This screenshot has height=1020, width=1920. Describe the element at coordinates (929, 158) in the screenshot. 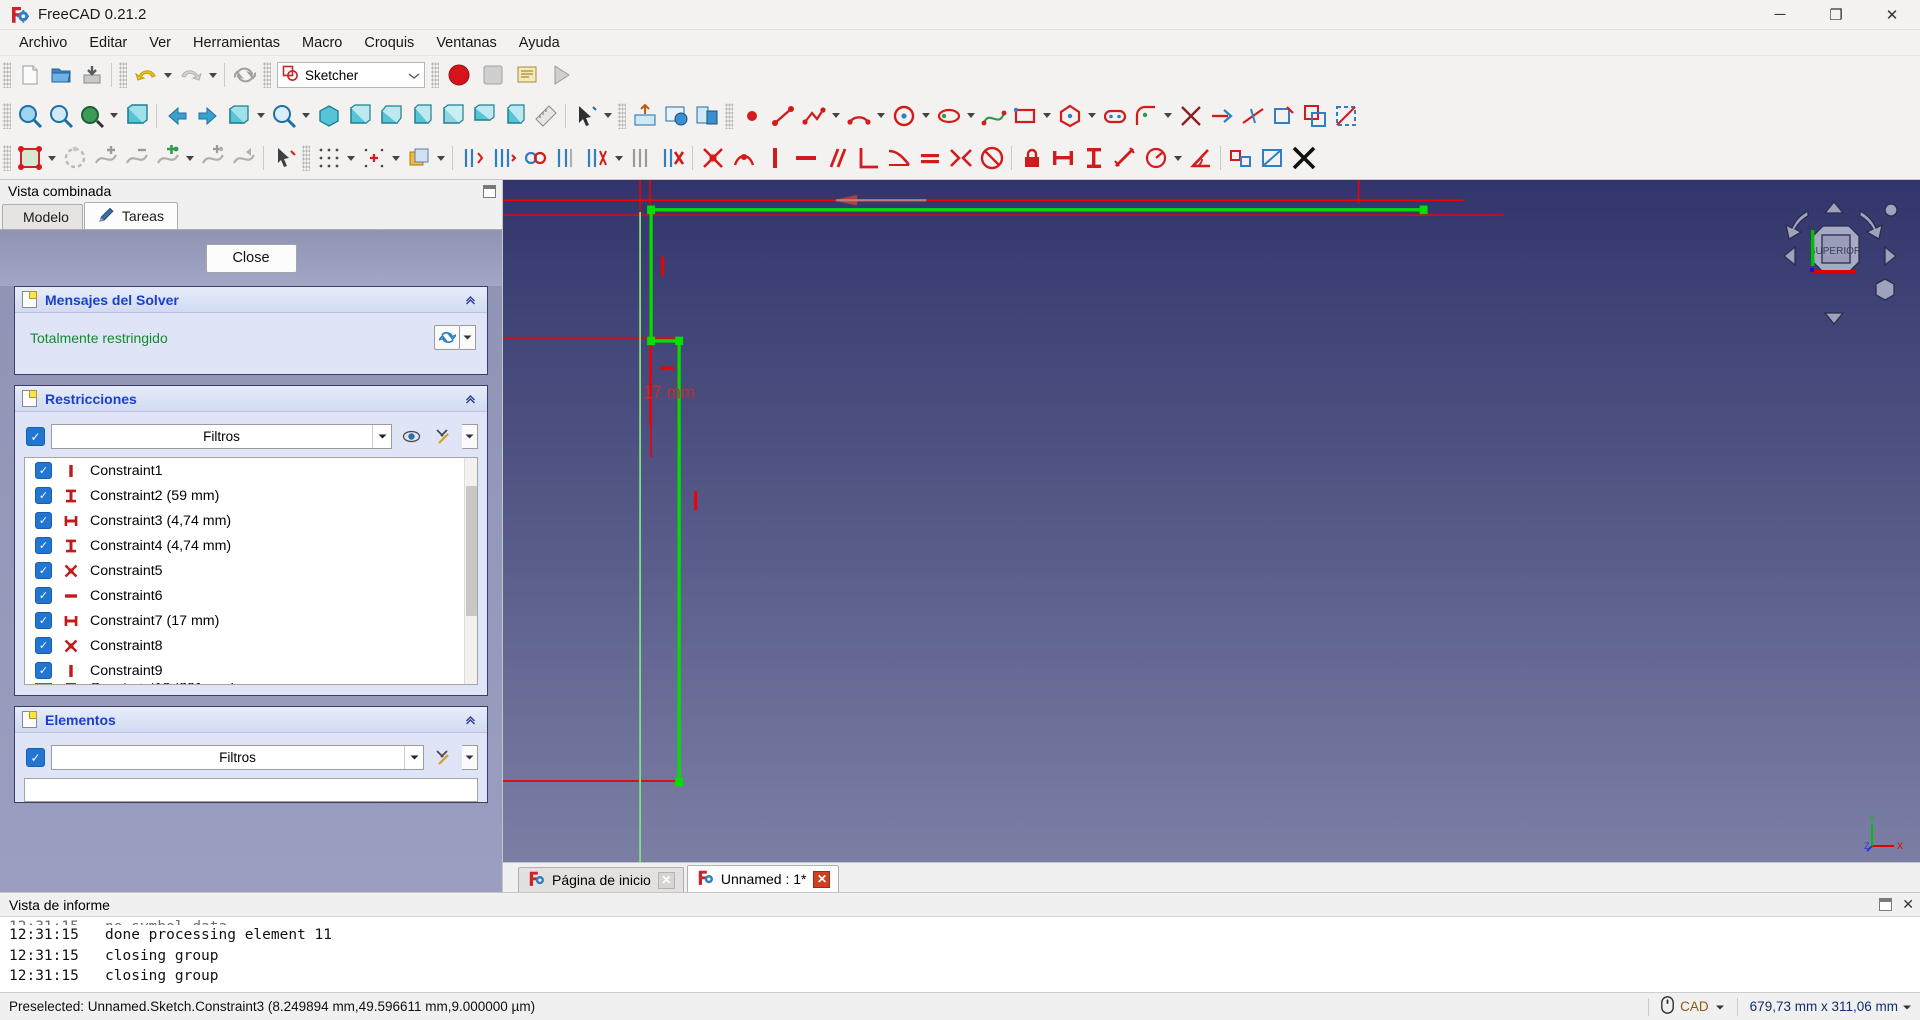

I see `constrain-equal-button` at that location.